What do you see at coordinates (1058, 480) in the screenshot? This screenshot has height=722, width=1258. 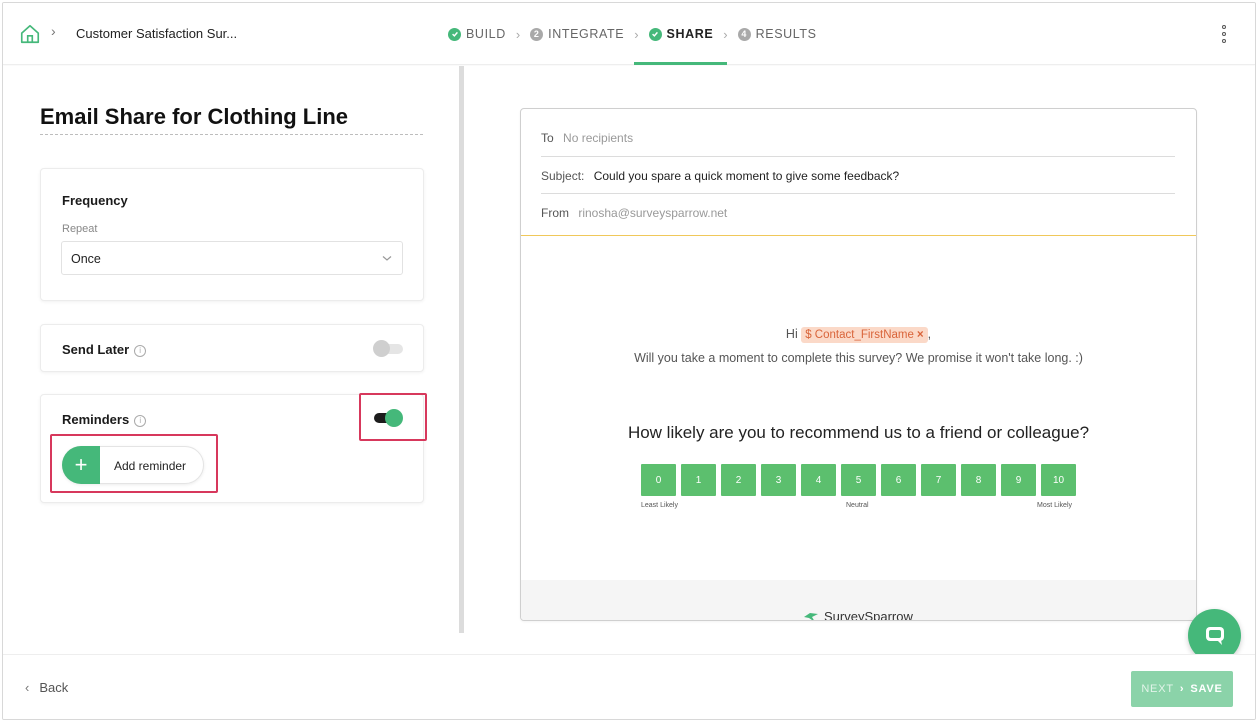 I see `scale-option-10: 10` at bounding box center [1058, 480].